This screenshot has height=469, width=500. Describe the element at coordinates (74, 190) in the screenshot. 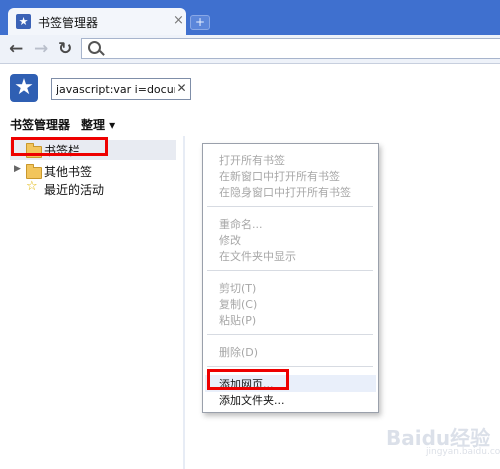

I see `tree-item-label: 最近的活动` at that location.